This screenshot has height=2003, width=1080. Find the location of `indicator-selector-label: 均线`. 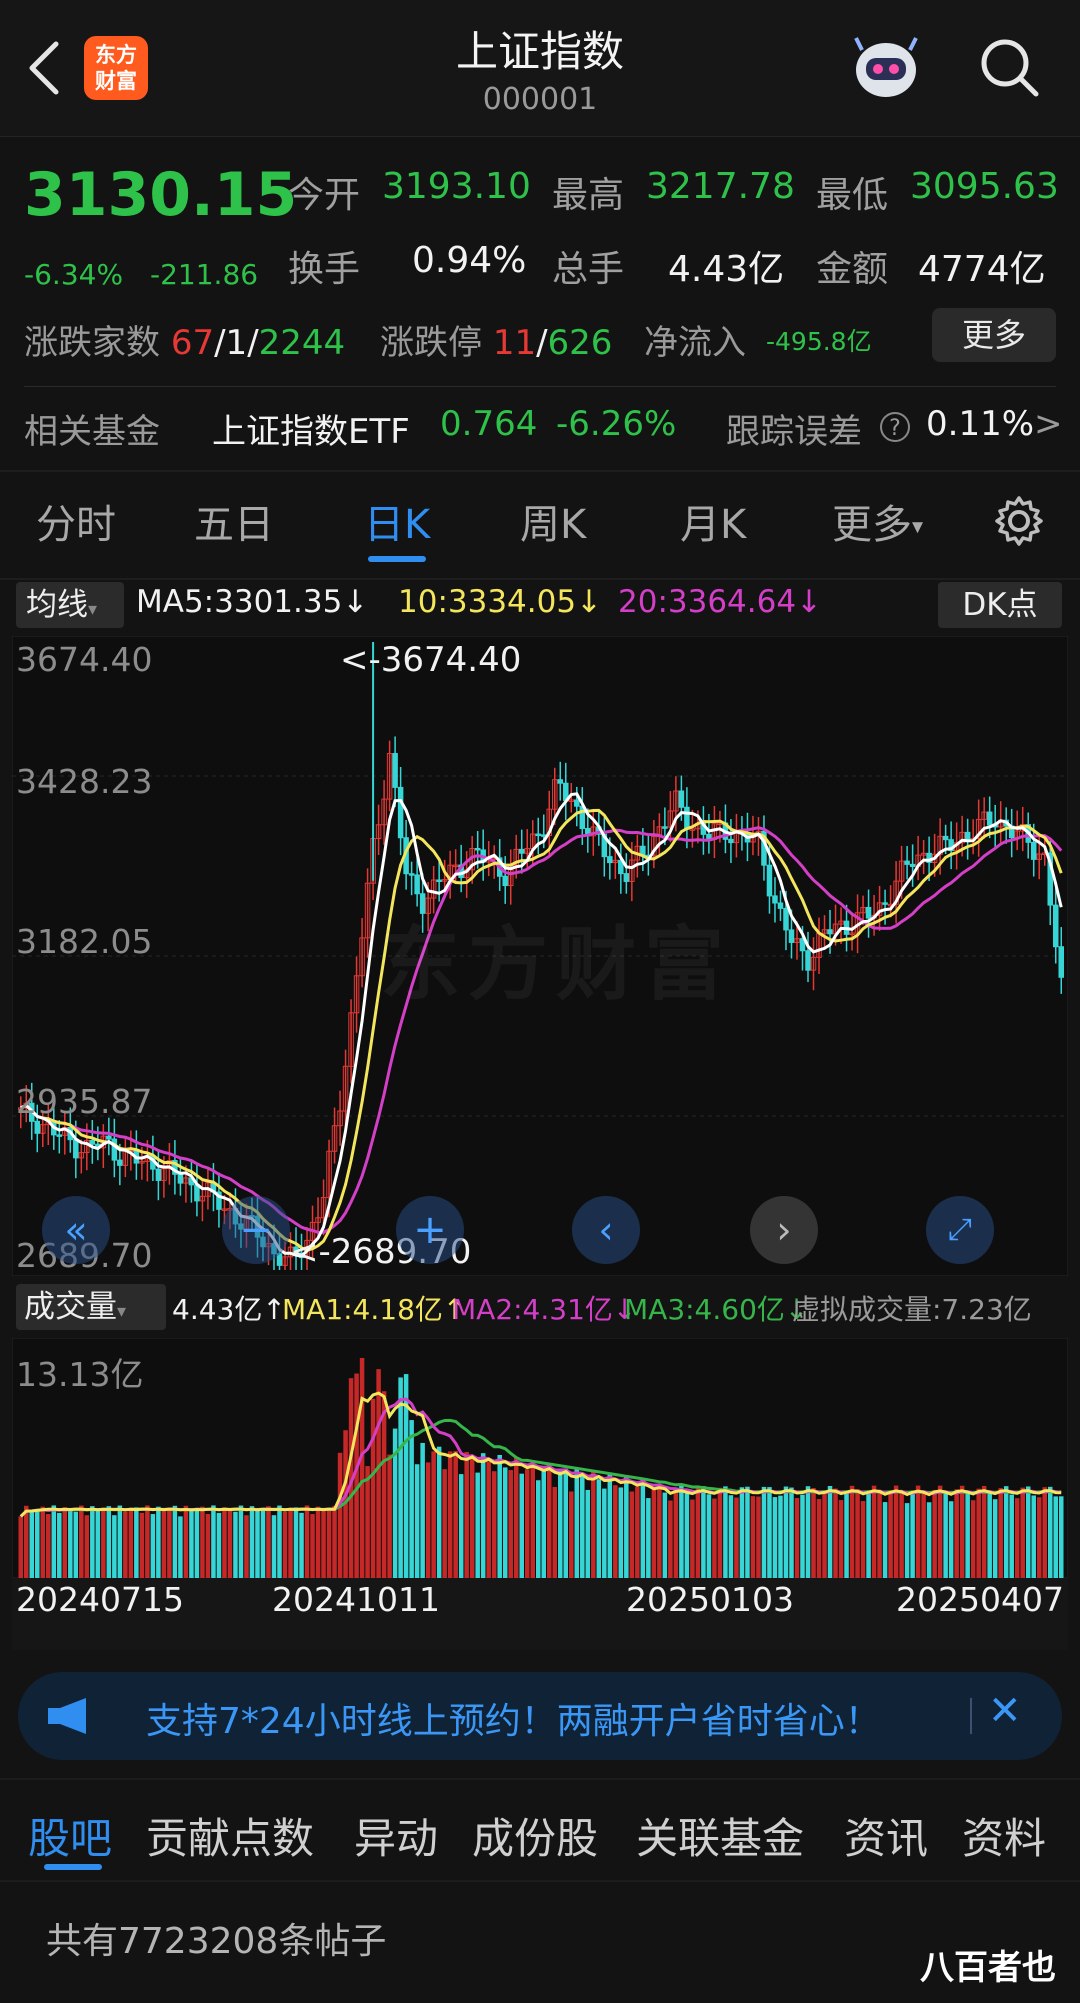

indicator-selector-label: 均线 is located at coordinates (57, 605).